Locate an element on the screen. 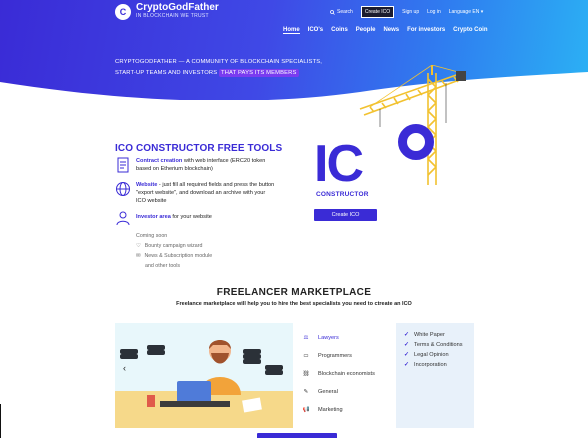  brand-tagline: IN BLOCKCHAIN WE TRUST is located at coordinates (172, 16).